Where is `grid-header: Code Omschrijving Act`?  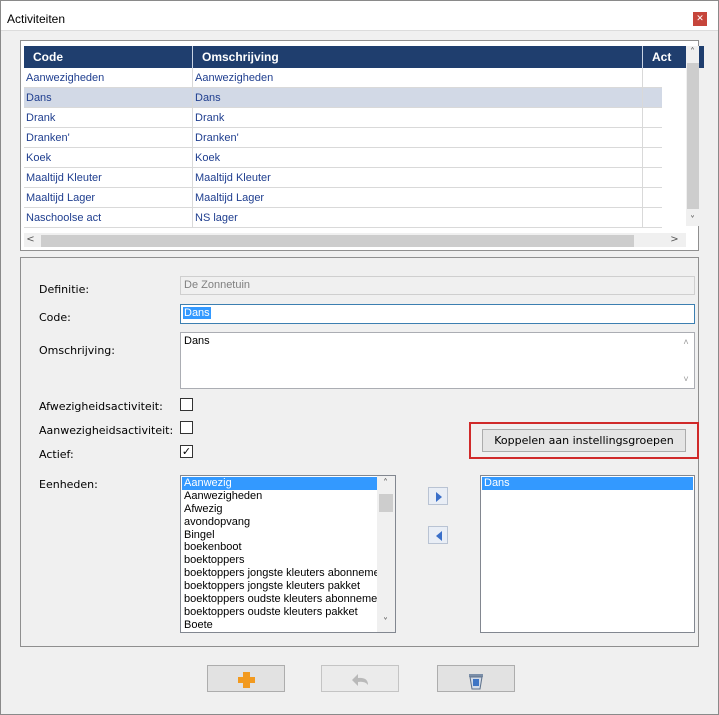
grid-header: Code Omschrijving Act is located at coordinates (364, 57).